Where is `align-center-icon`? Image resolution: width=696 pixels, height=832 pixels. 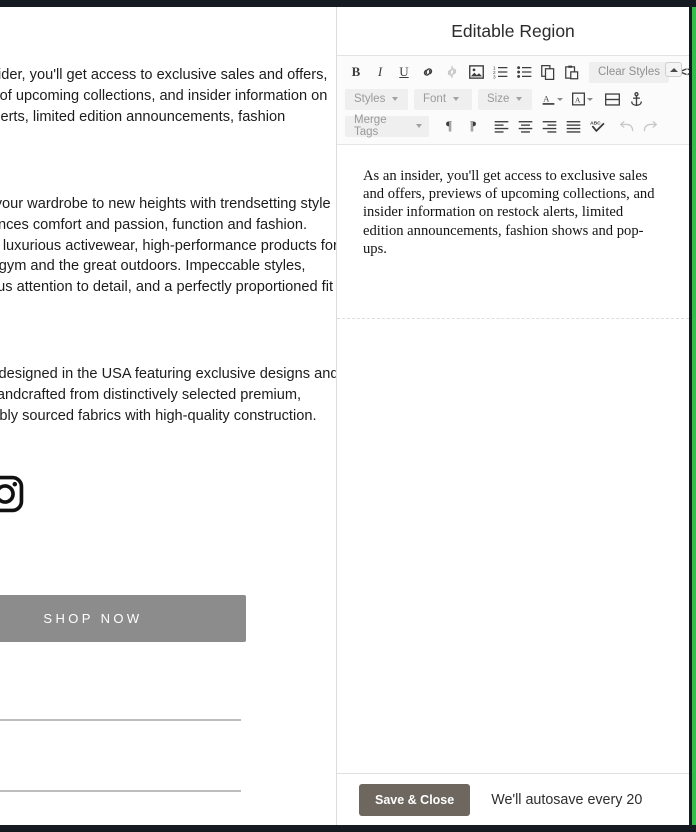
align-center-icon is located at coordinates (525, 126).